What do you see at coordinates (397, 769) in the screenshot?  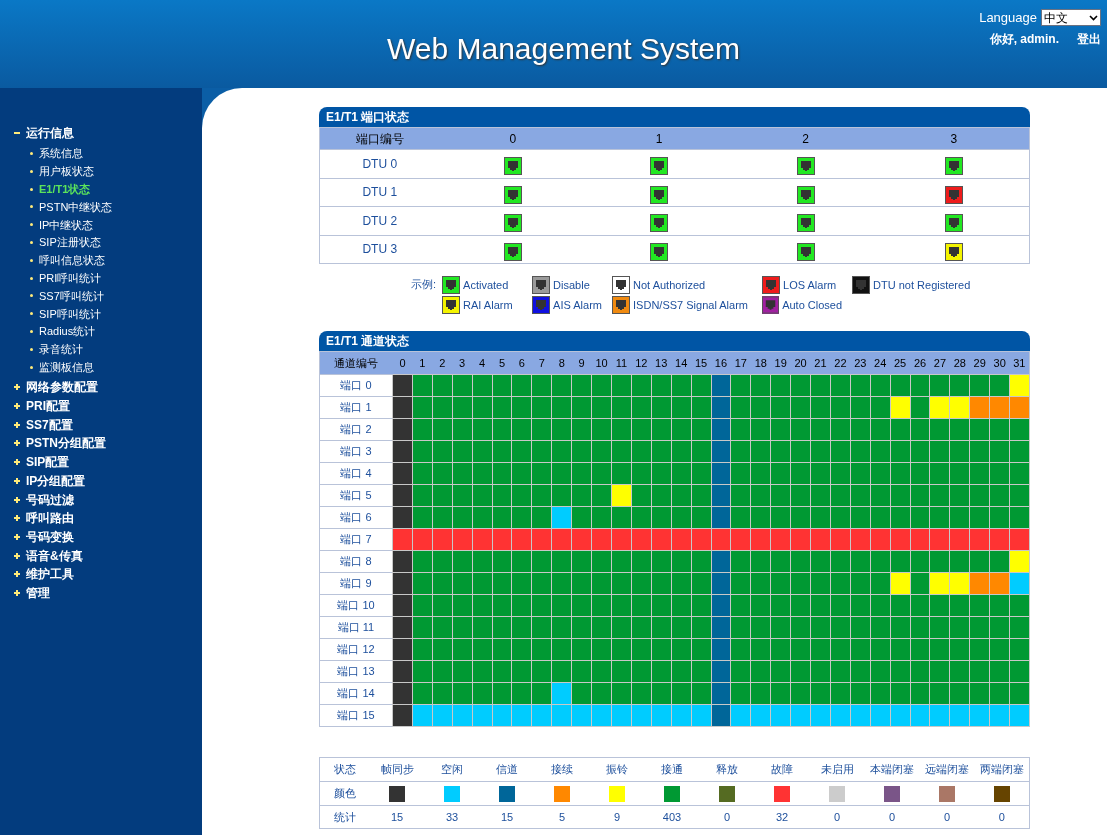 I see `status-label: 帧同步` at bounding box center [397, 769].